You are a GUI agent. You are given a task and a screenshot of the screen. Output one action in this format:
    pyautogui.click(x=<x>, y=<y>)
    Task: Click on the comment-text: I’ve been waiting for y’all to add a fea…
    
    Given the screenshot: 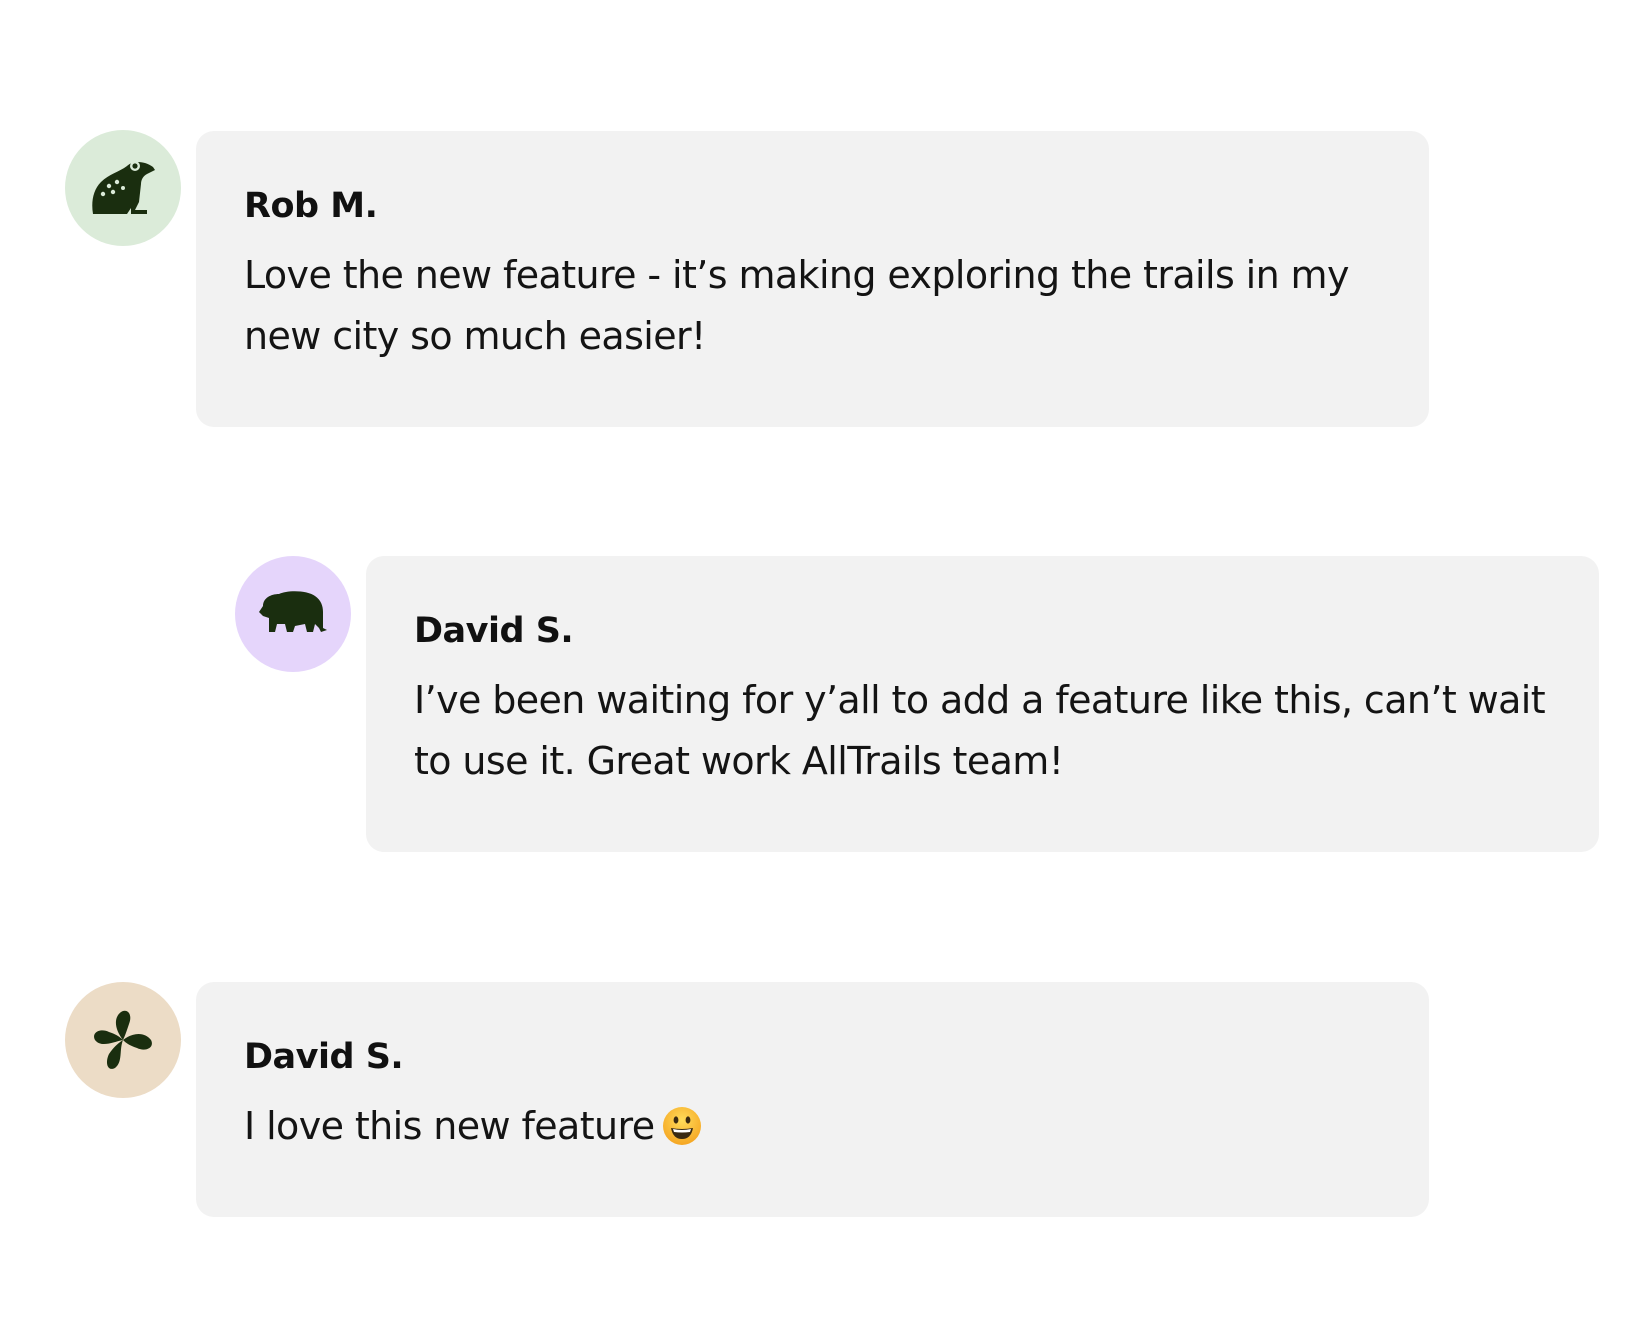 What is the action you would take?
    pyautogui.click(x=980, y=730)
    